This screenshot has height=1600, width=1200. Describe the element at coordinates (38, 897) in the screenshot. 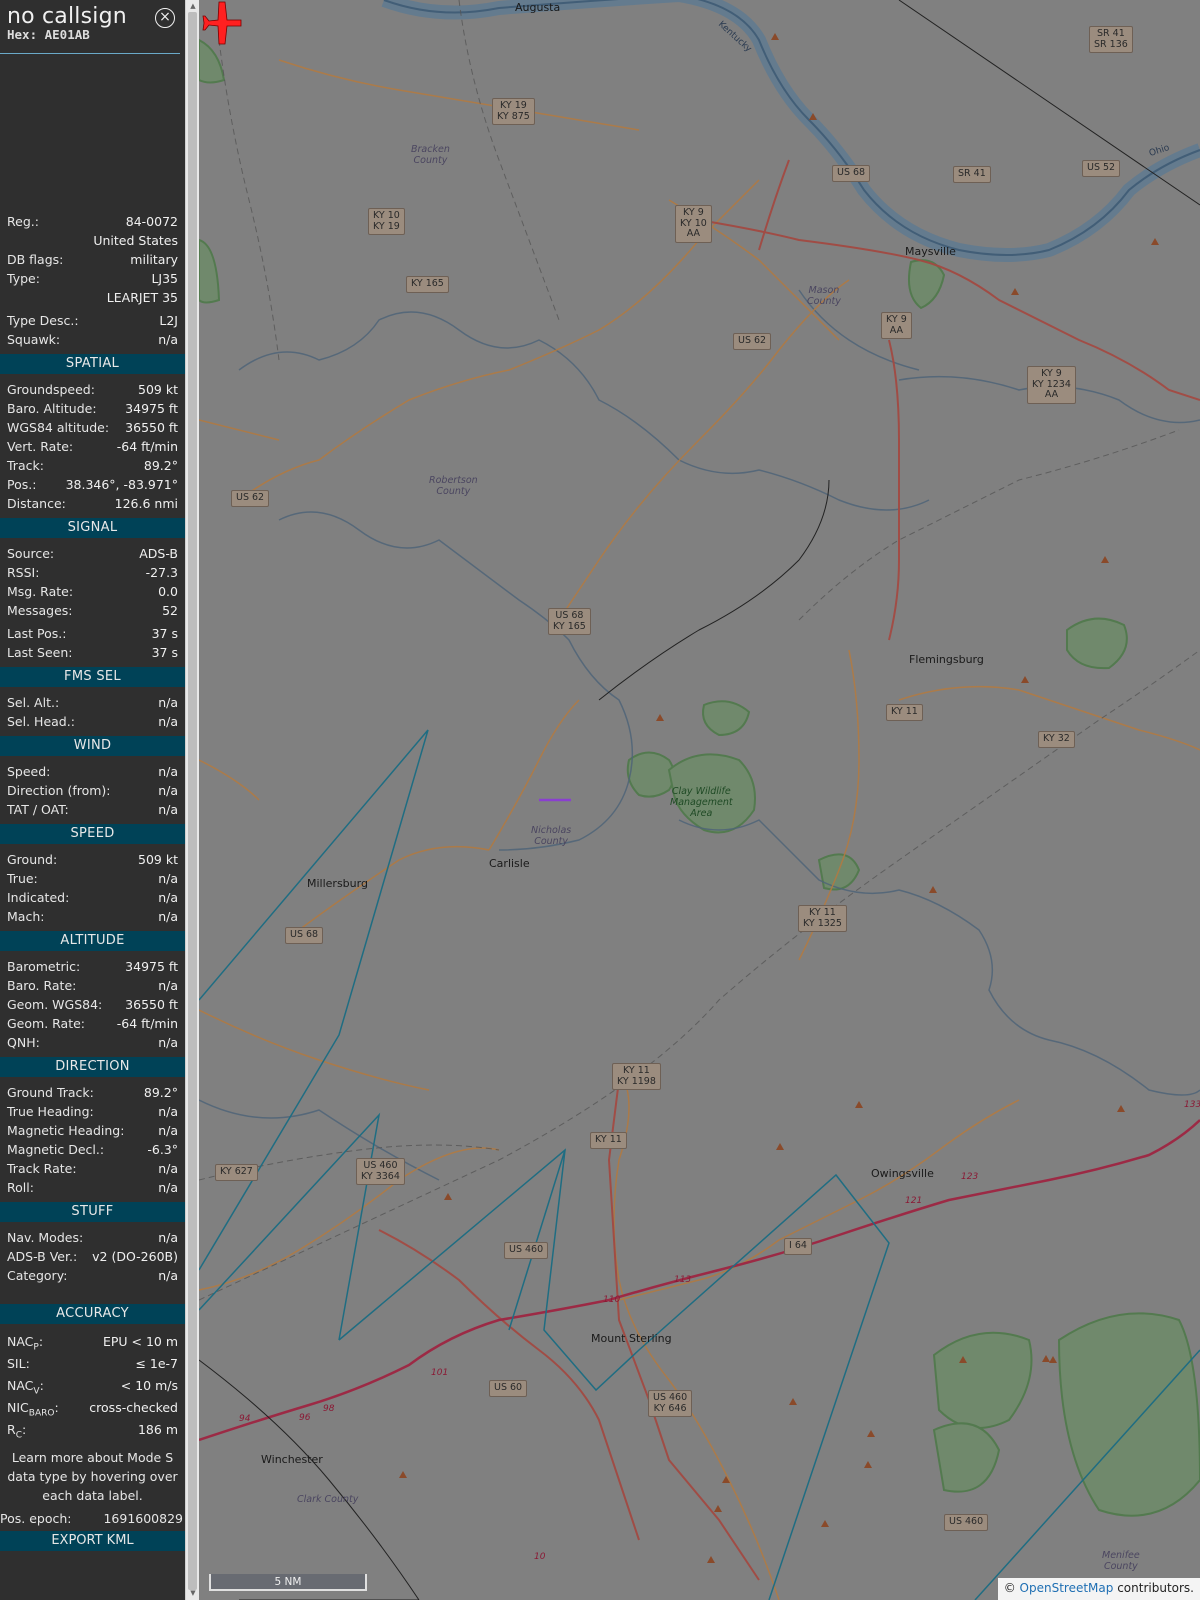

I see `field-label: Indicated:` at that location.